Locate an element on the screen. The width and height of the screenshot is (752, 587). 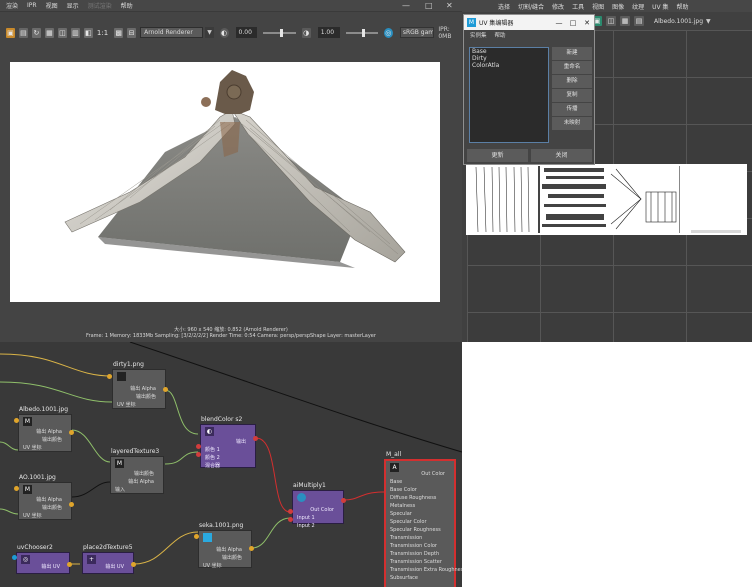
gamma-slider-handle is located at coordinates (363, 32).